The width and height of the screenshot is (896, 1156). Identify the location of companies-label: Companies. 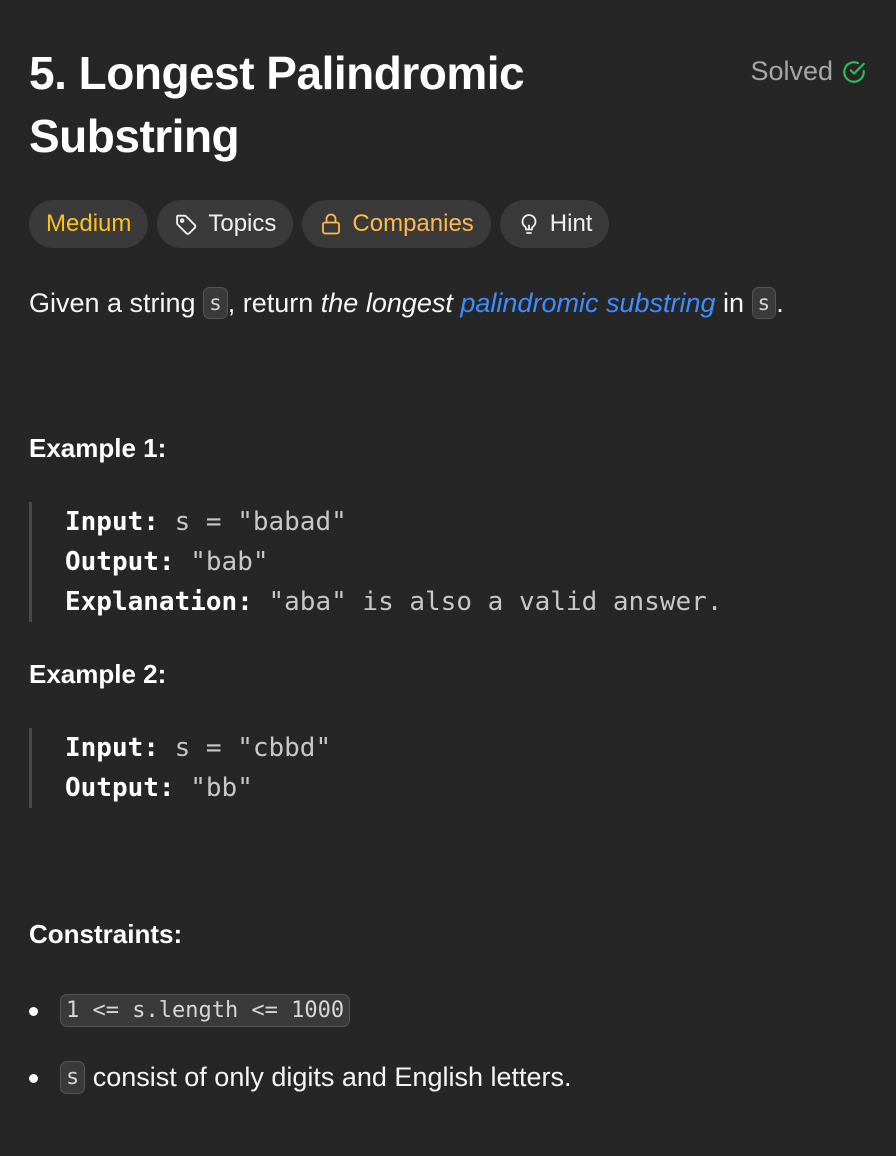
(413, 223).